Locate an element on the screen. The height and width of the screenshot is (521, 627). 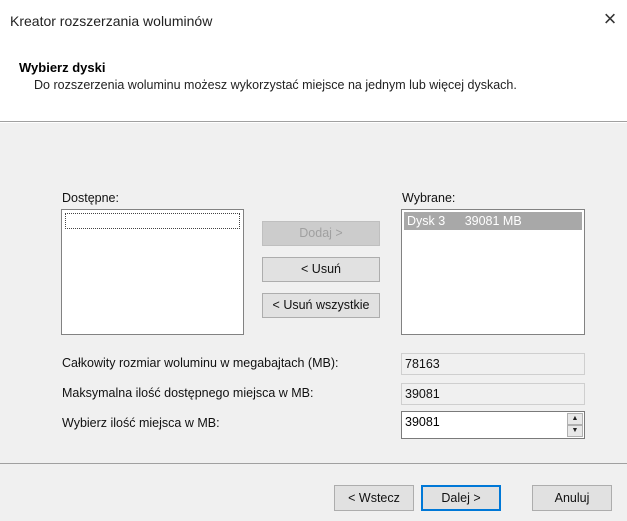
wizard-footer: < Wstecz Dalej > Anuluj is located at coordinates (313, 492).